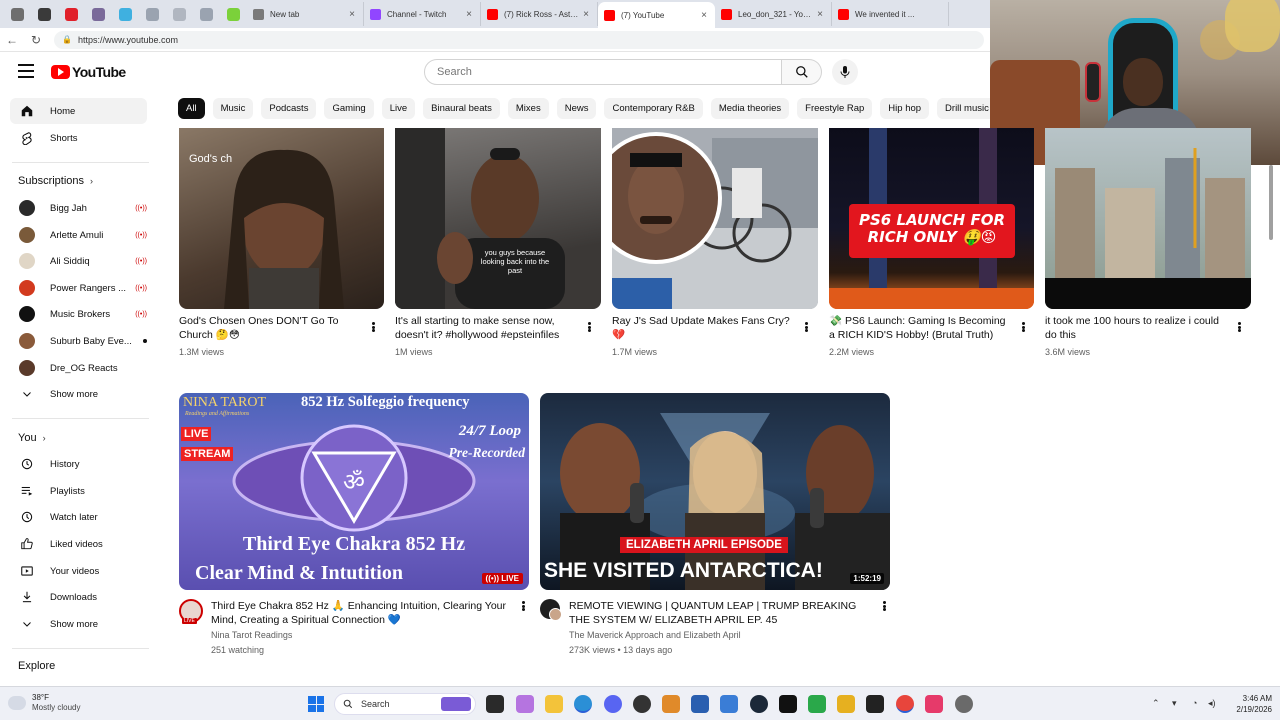 The image size is (1280, 720). Describe the element at coordinates (905, 108) in the screenshot. I see `chip-hip-hop: Hip hop` at that location.